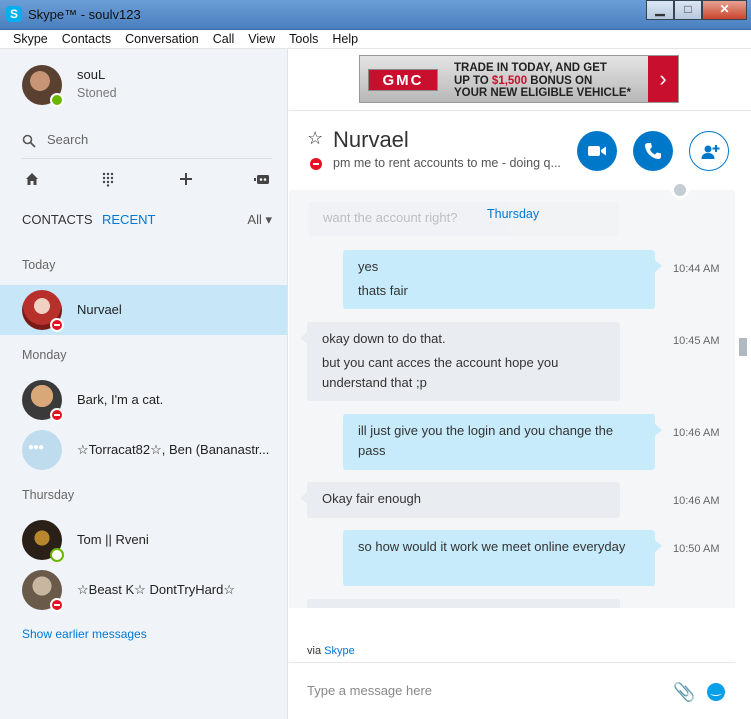 The height and width of the screenshot is (719, 751). Describe the element at coordinates (512, 690) in the screenshot. I see `message-composer: Type a message here 📎` at that location.